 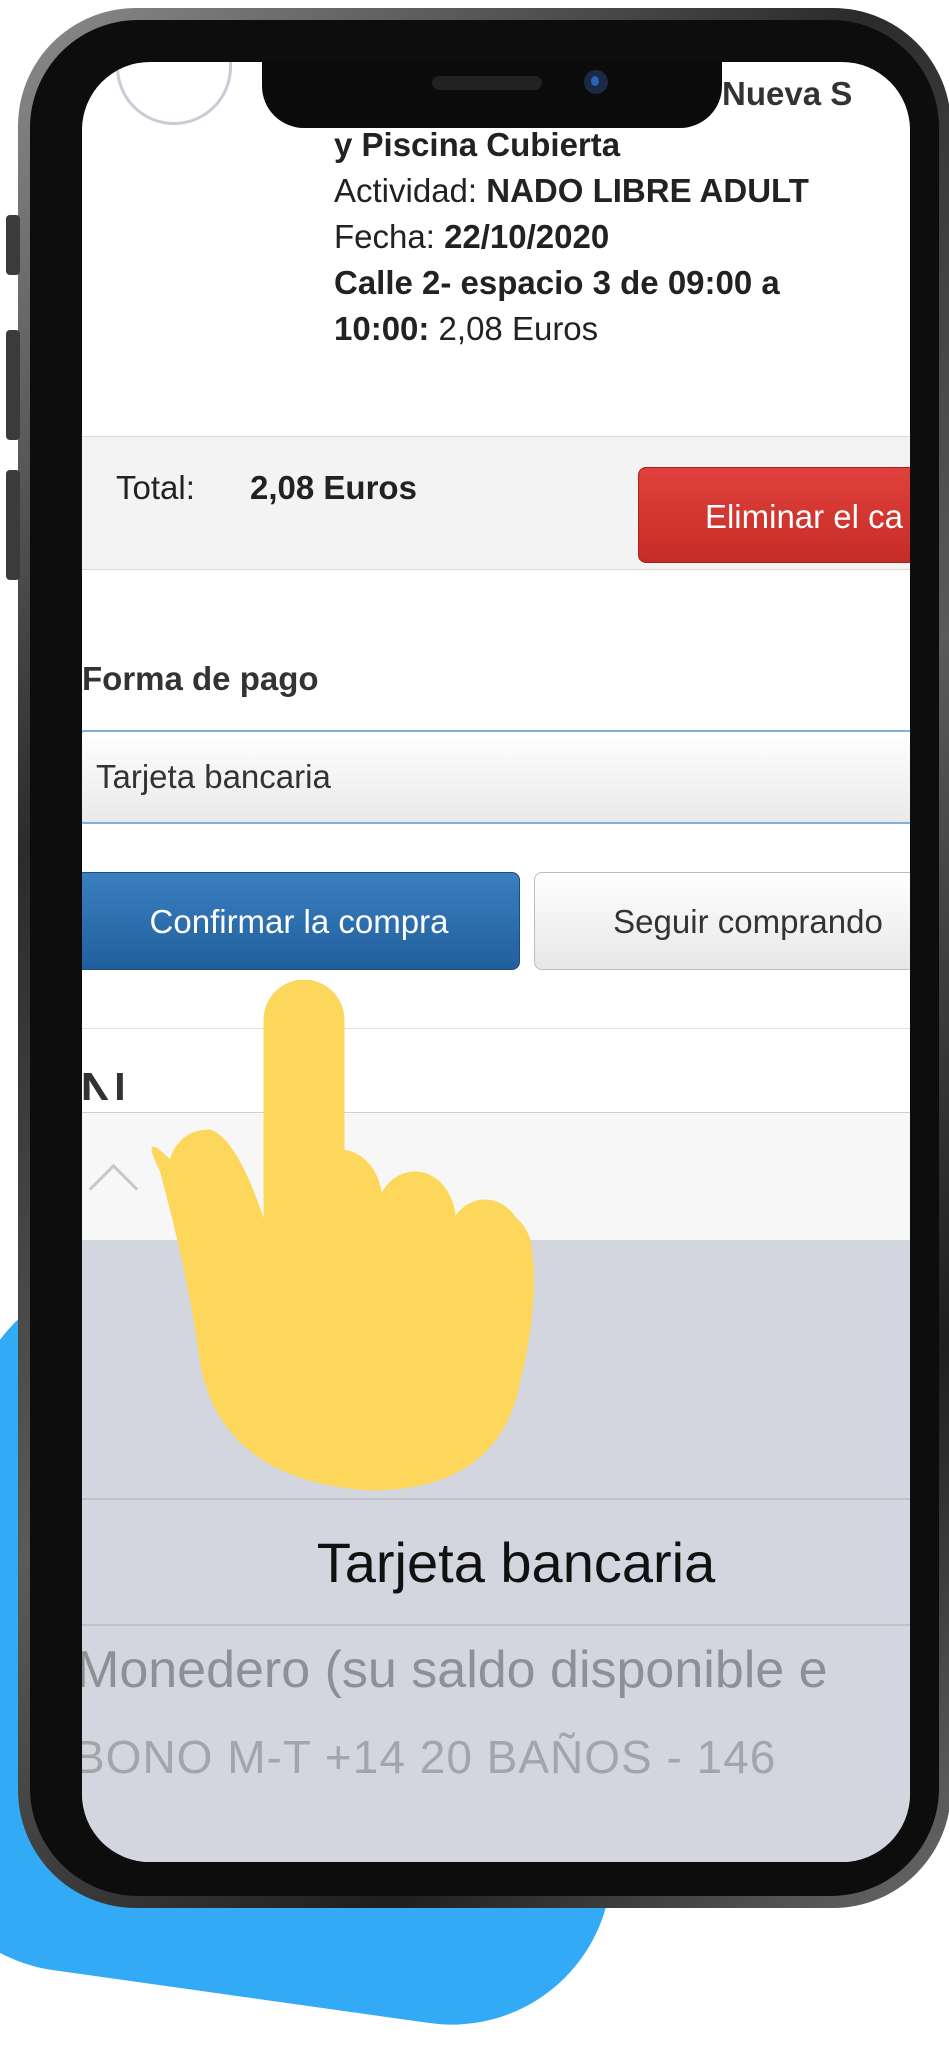 What do you see at coordinates (622, 329) in the screenshot?
I see `slot-price-line: 10:00: 2,08 Euros` at bounding box center [622, 329].